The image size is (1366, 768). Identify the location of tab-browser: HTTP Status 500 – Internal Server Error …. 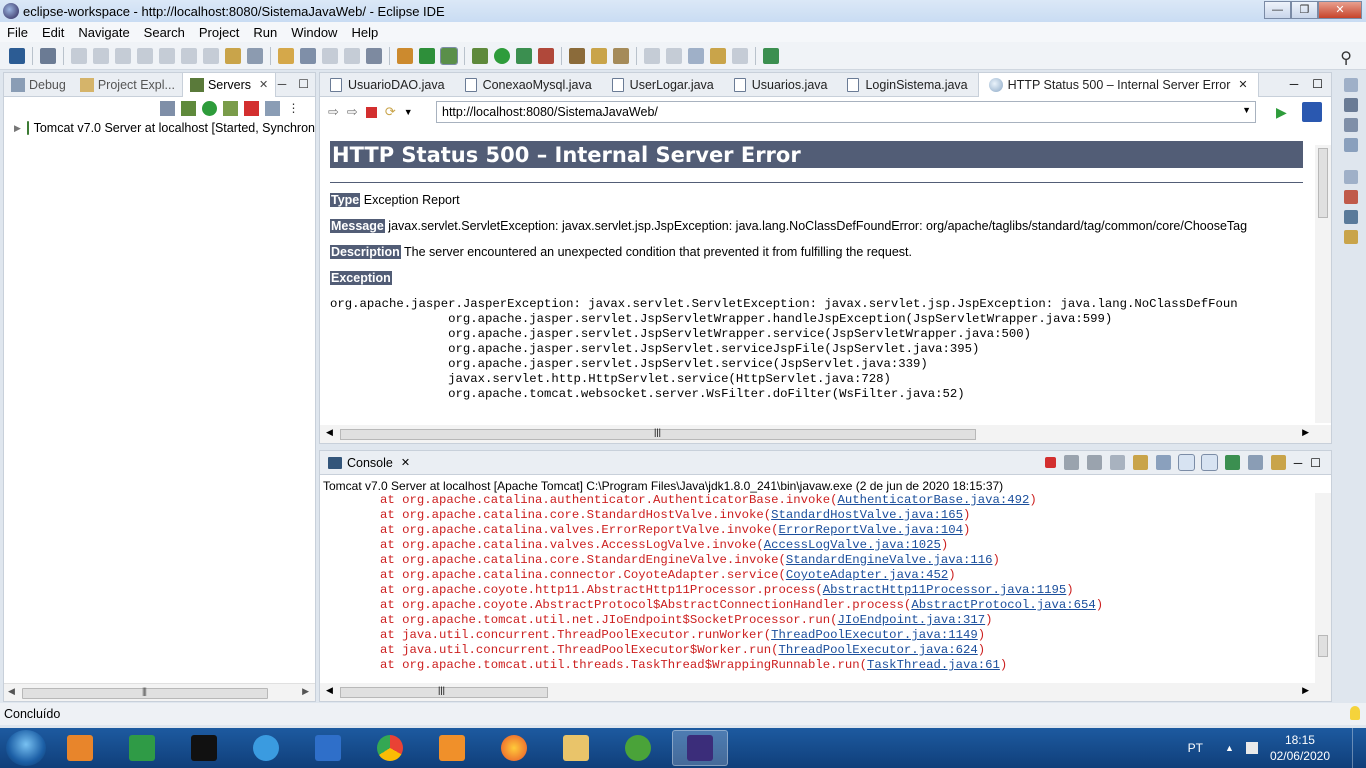
(1118, 84).